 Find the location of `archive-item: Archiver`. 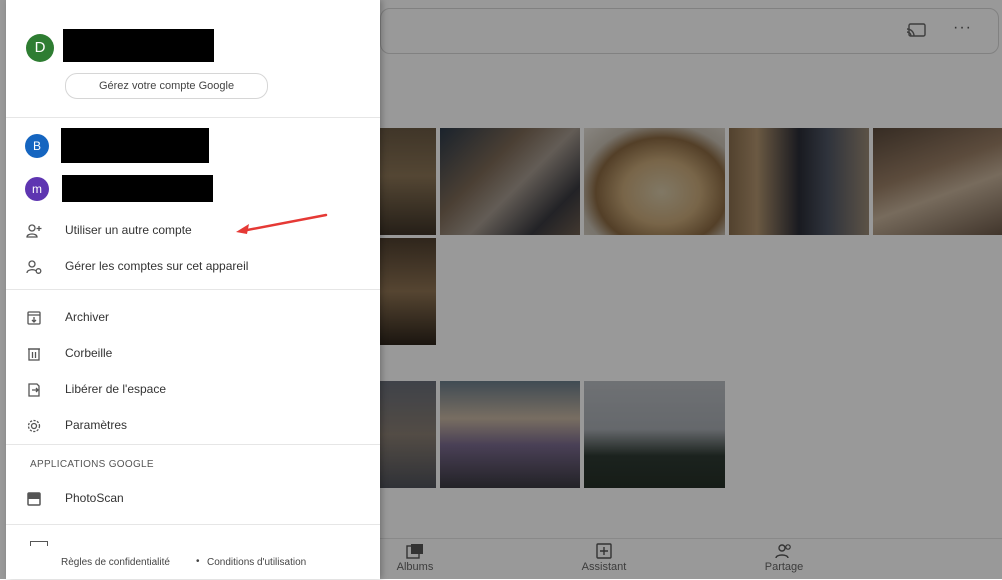

archive-item: Archiver is located at coordinates (193, 318).